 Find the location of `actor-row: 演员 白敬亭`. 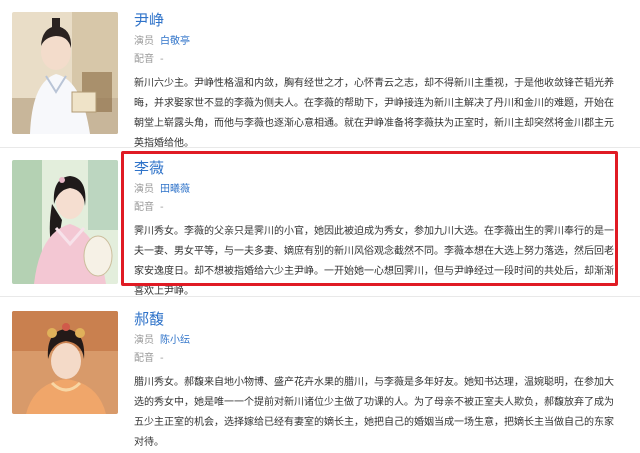

actor-row: 演员 白敬亭 is located at coordinates (377, 42).